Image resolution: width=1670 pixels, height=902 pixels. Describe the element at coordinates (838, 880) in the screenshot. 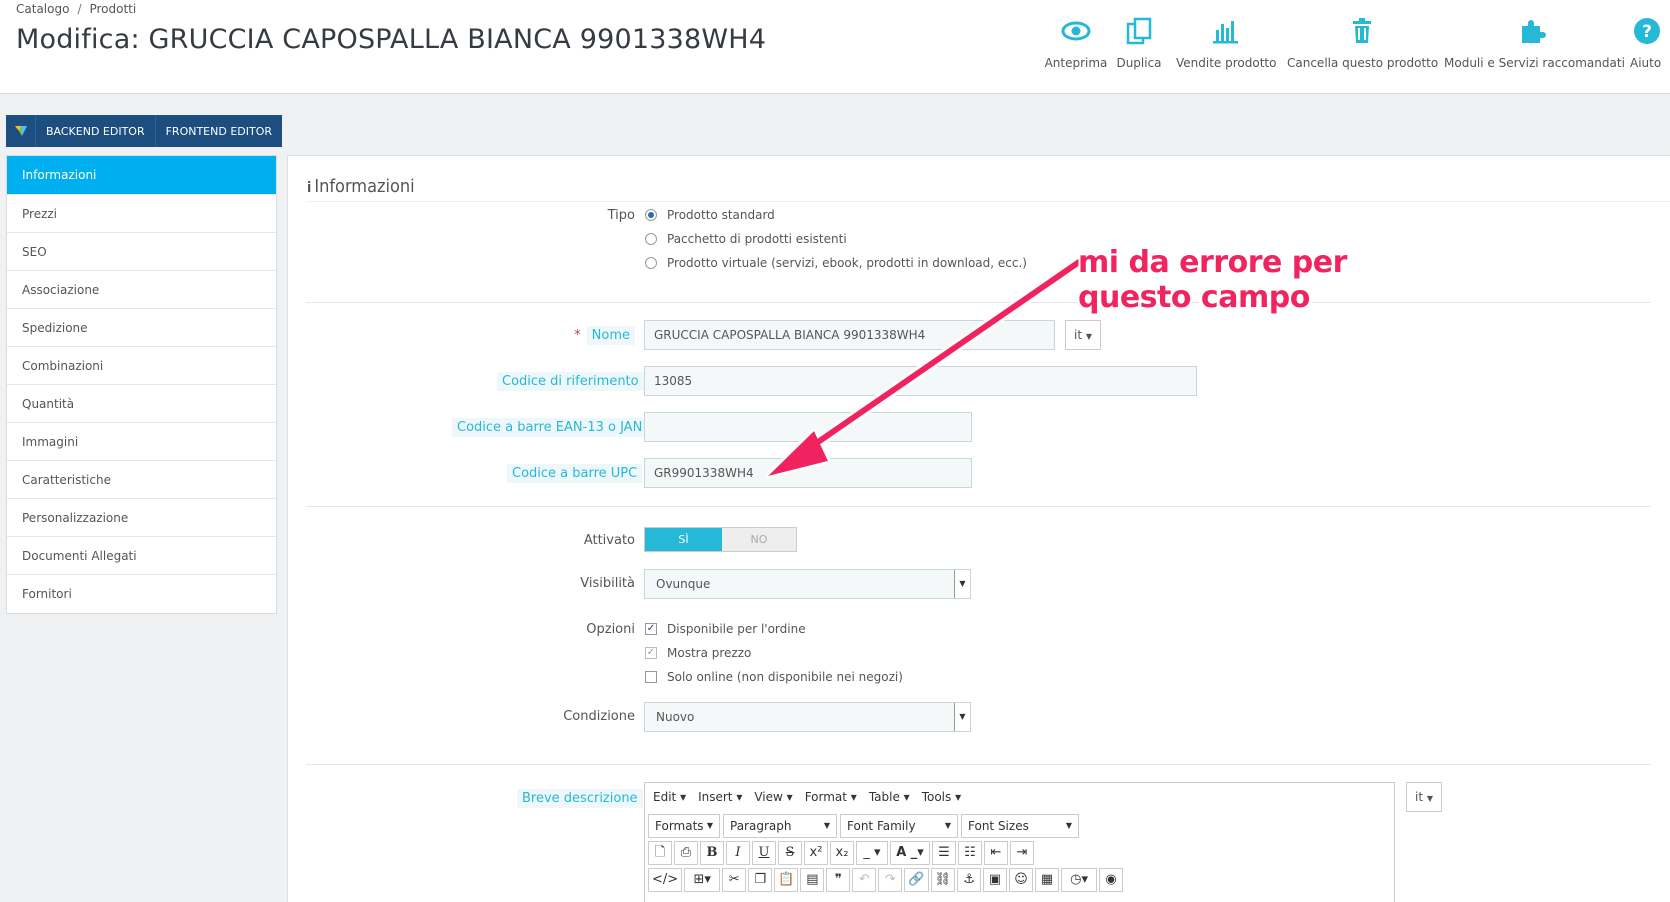

I see `blockquote-icon: ❞` at that location.